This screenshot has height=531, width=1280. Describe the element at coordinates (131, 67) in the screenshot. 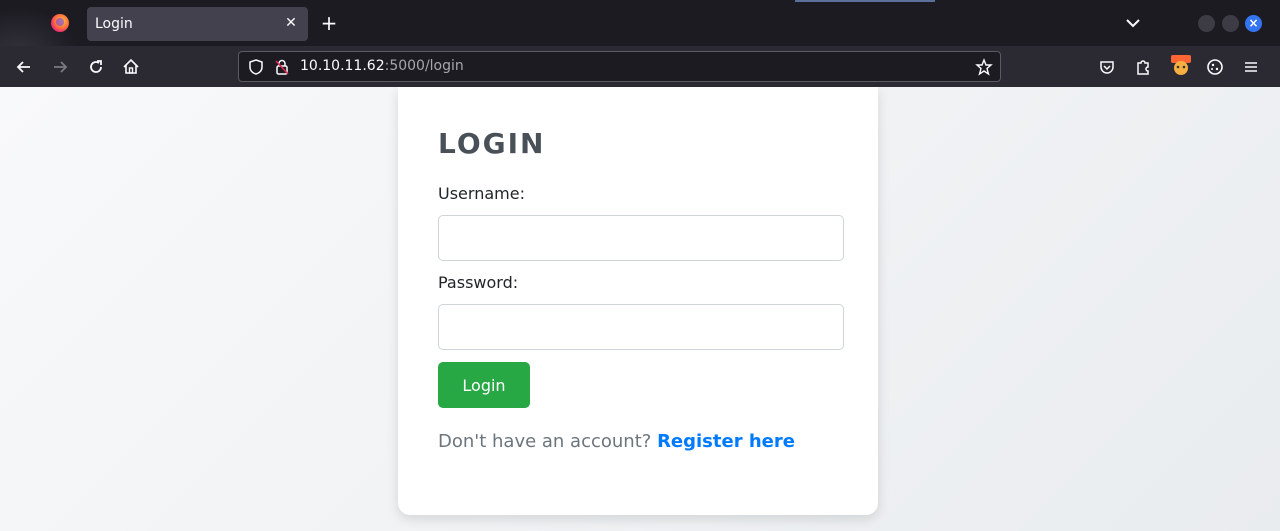

I see `home-icon` at that location.